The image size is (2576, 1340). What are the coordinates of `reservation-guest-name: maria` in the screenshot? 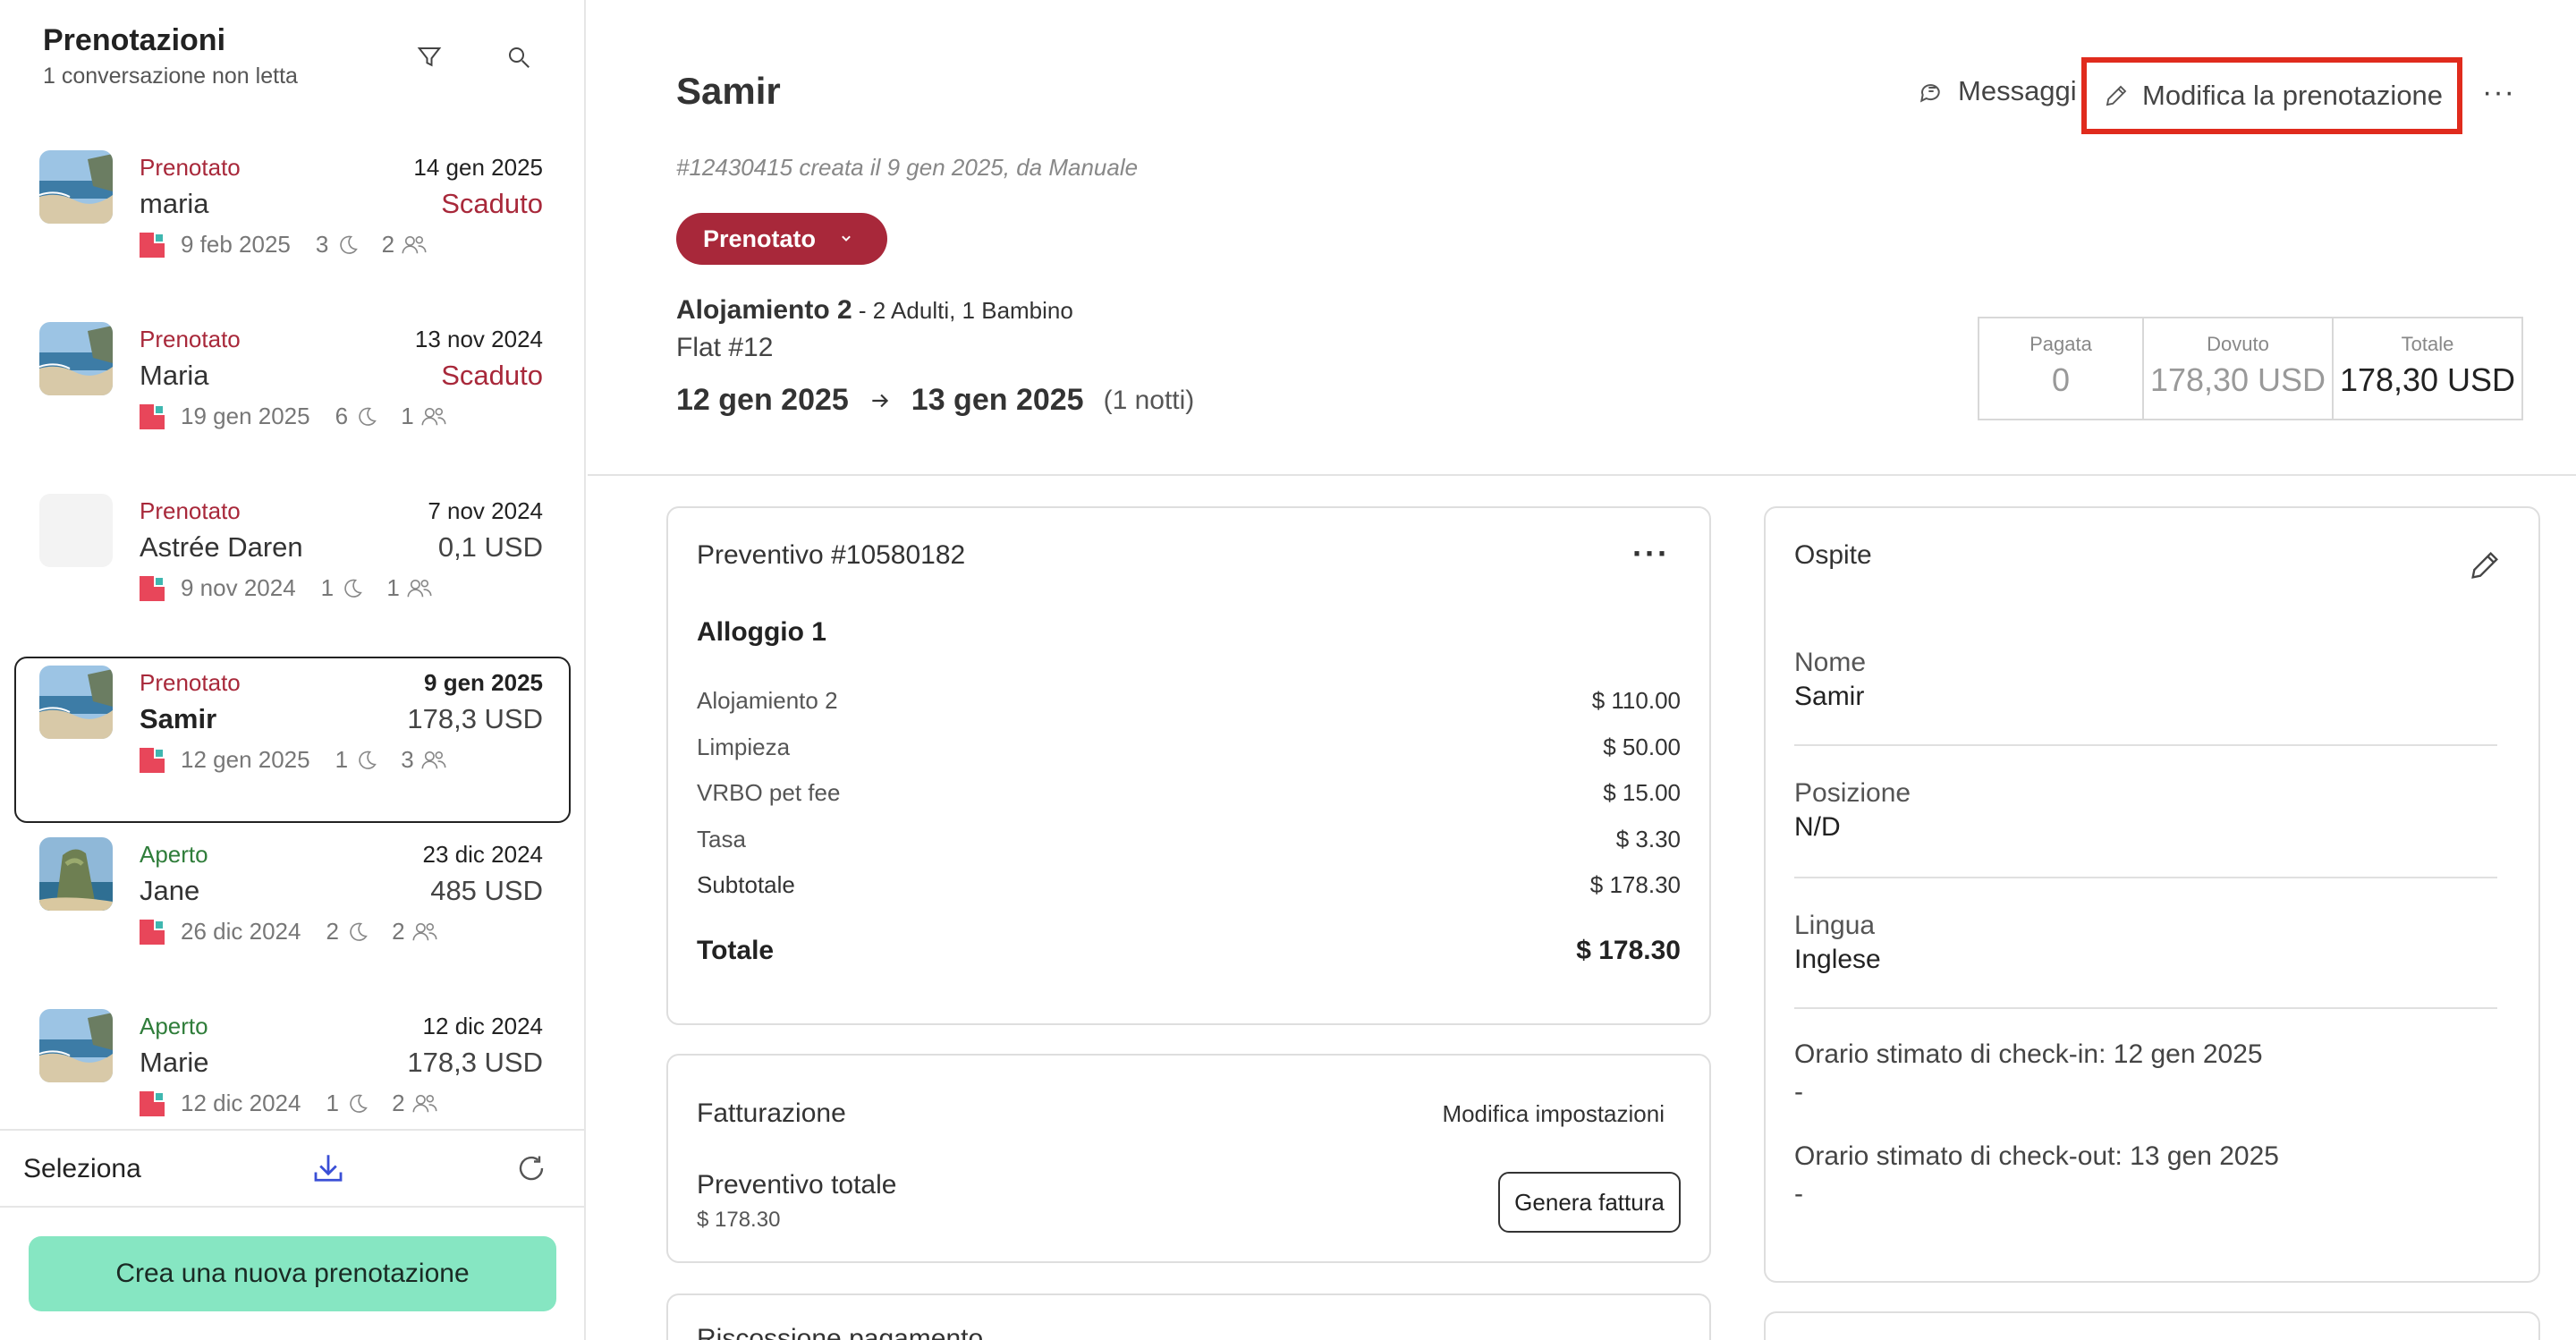 It's located at (174, 203).